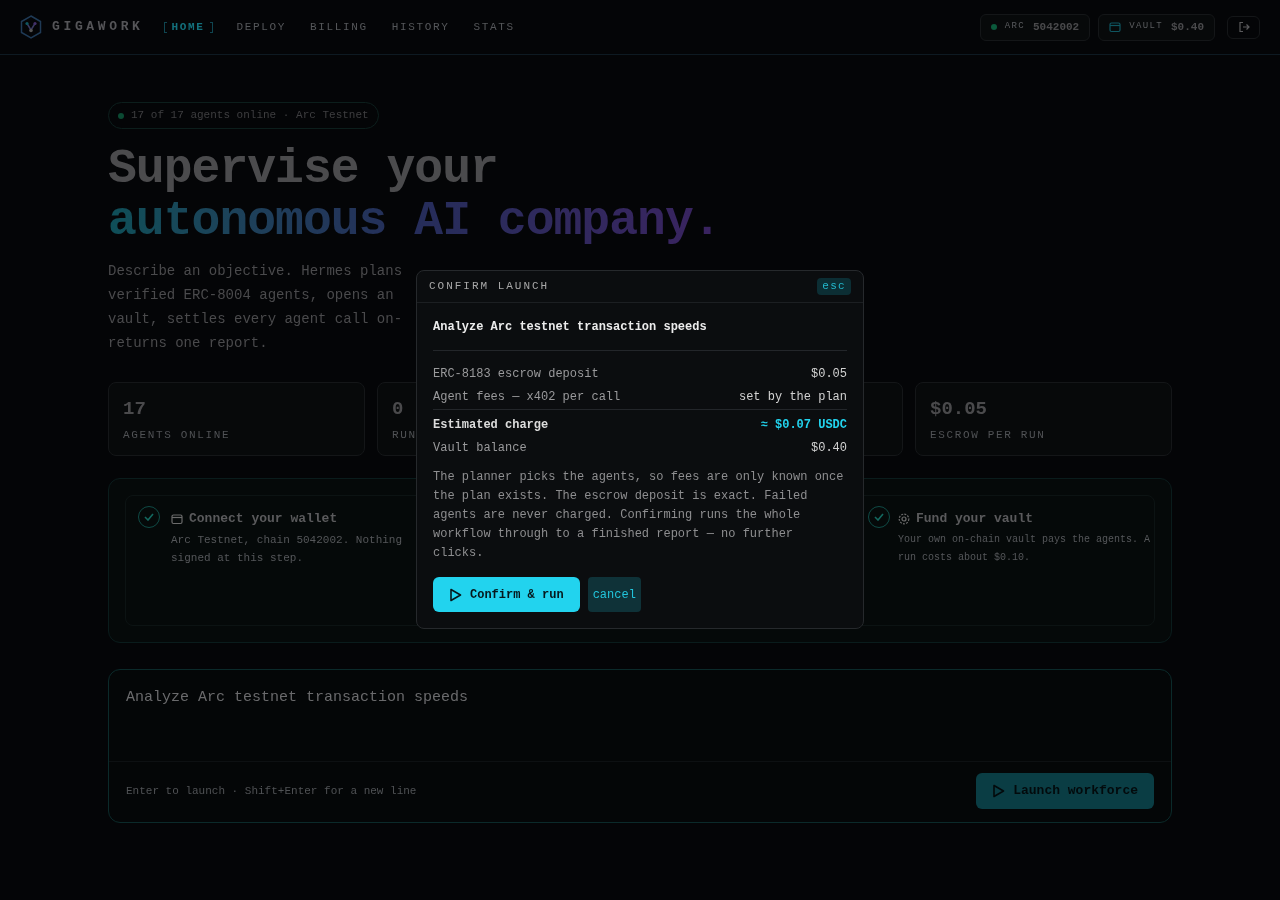 This screenshot has width=1280, height=900. I want to click on cancel-button: cancel, so click(614, 594).